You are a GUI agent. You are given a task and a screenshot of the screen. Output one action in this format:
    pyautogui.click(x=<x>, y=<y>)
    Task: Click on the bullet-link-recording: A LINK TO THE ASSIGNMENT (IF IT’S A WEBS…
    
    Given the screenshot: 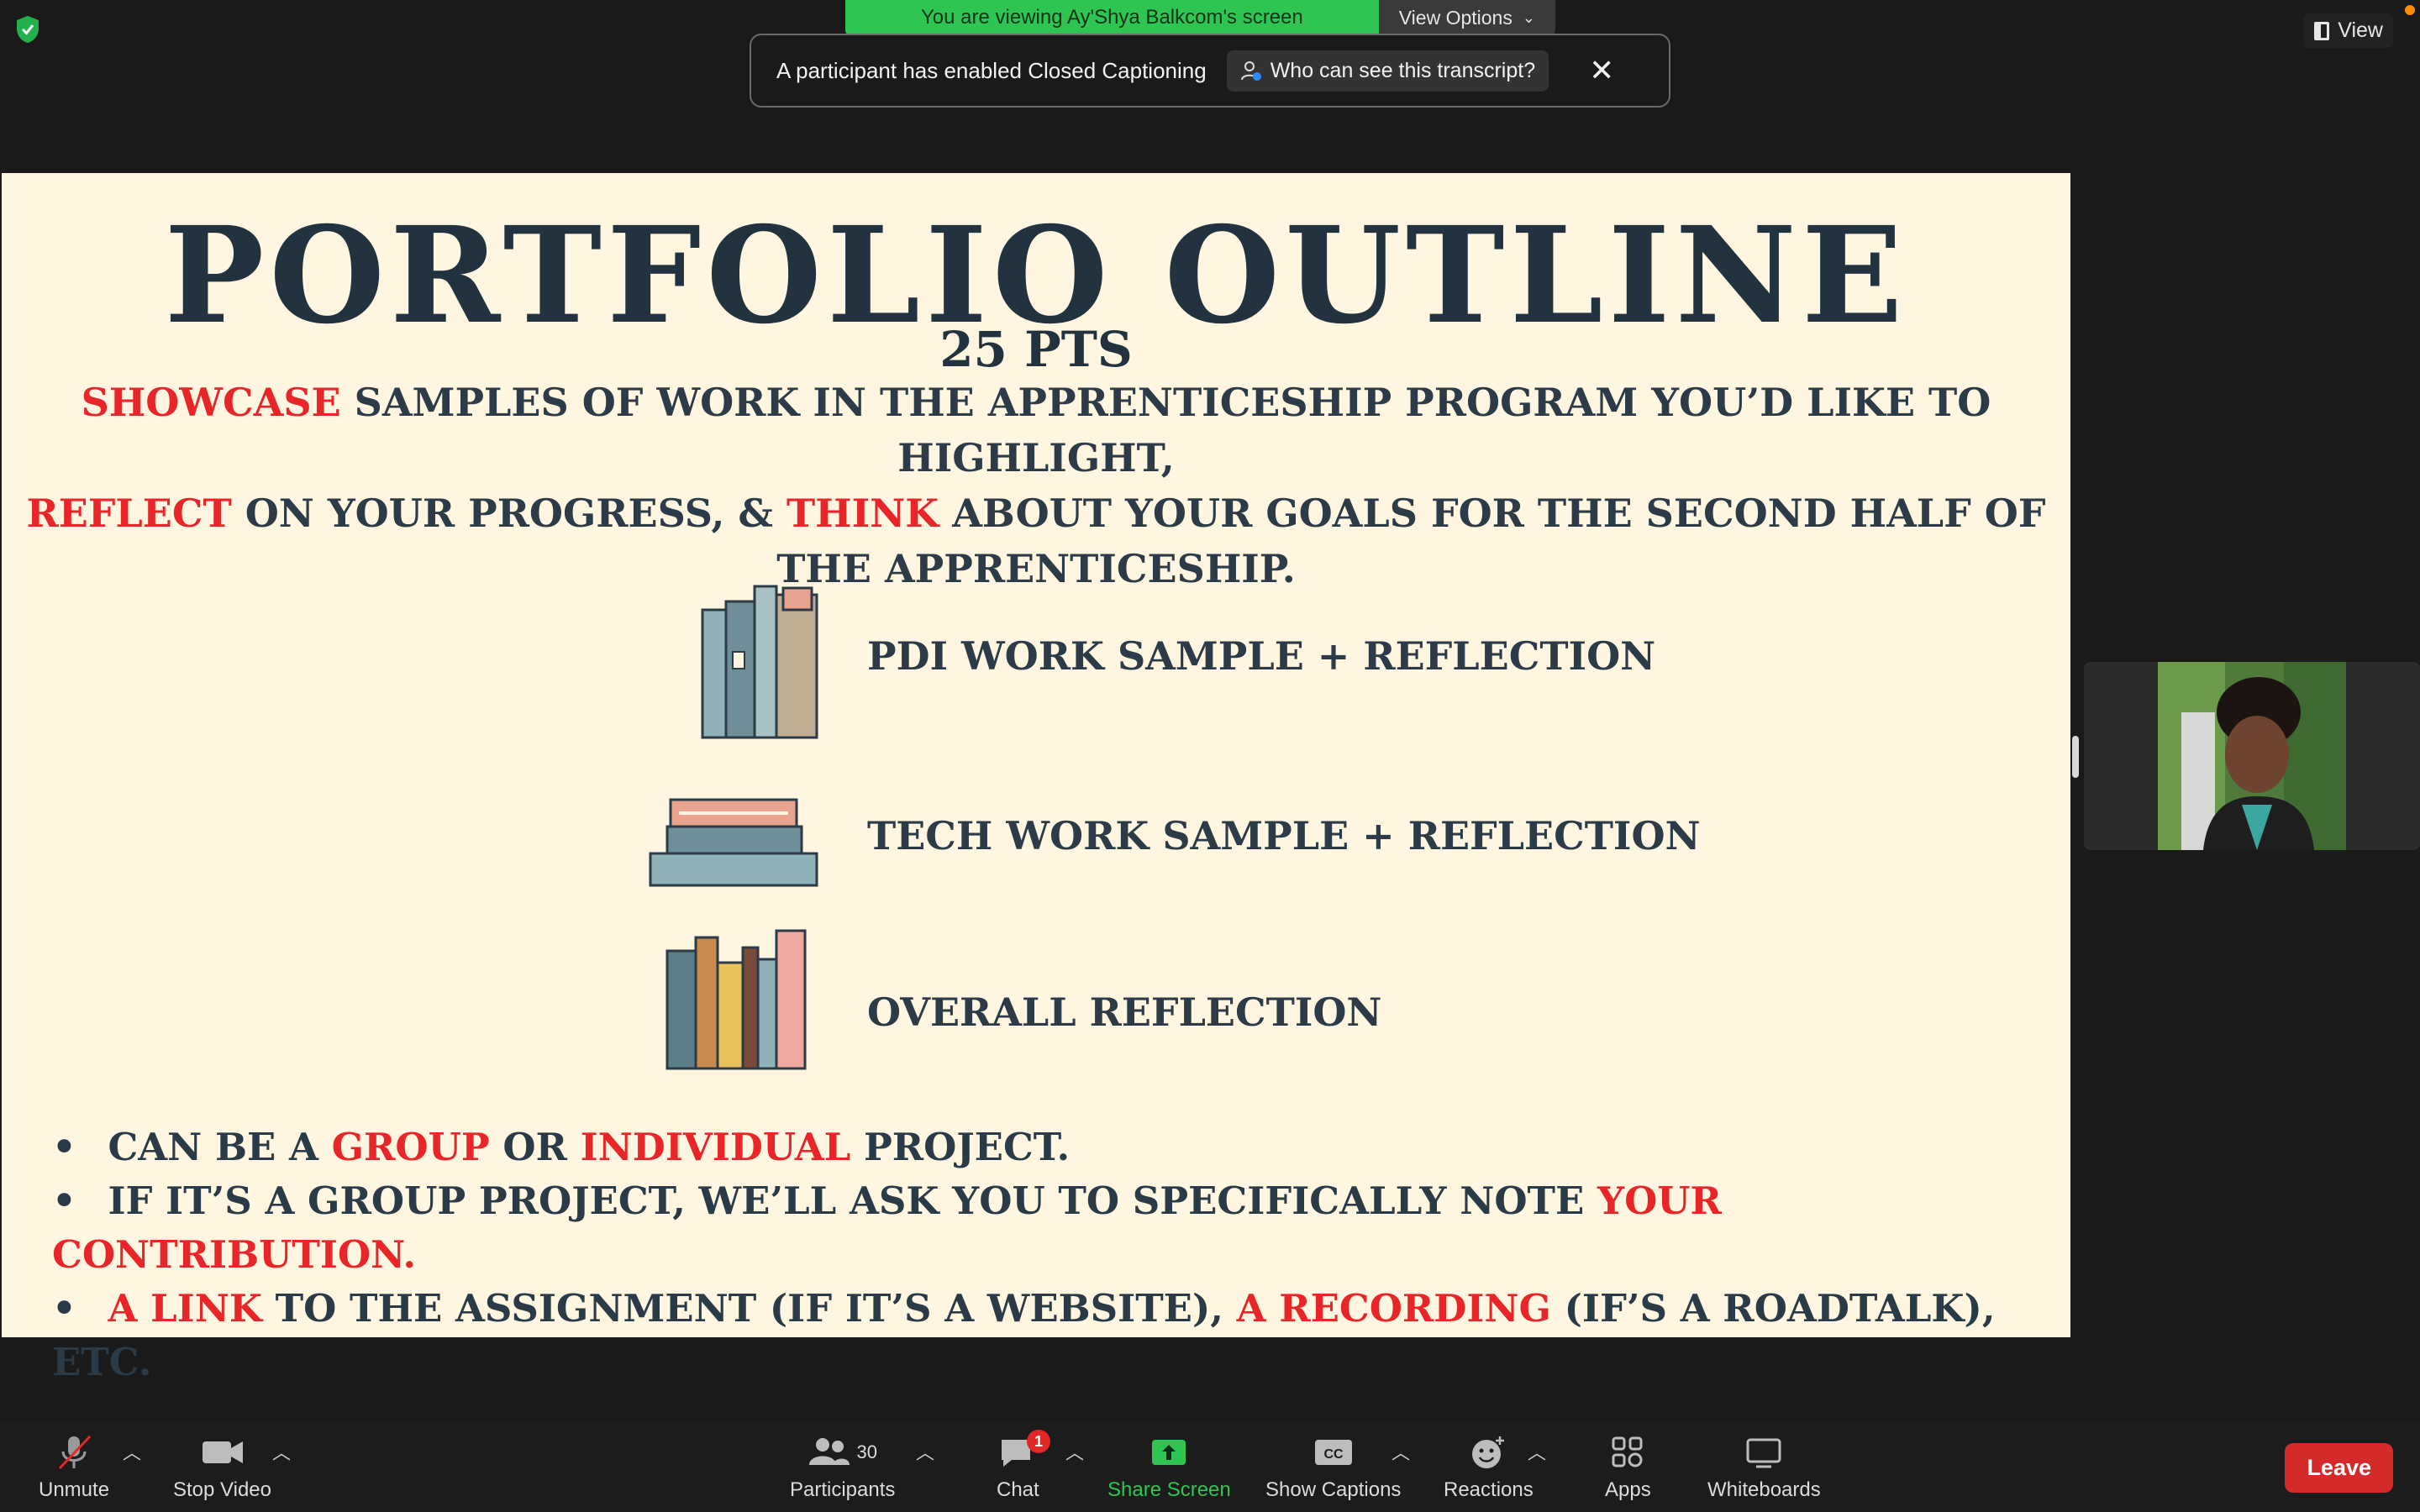 What is the action you would take?
    pyautogui.click(x=1061, y=1335)
    